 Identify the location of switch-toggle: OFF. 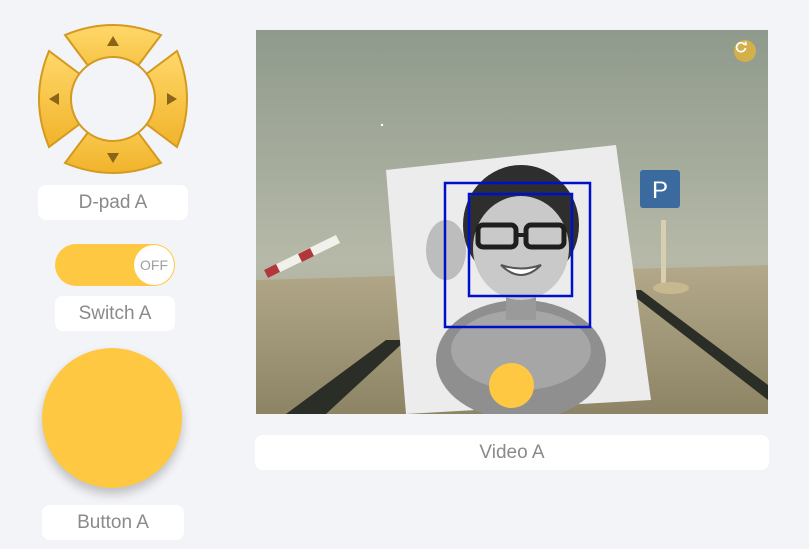
(115, 265).